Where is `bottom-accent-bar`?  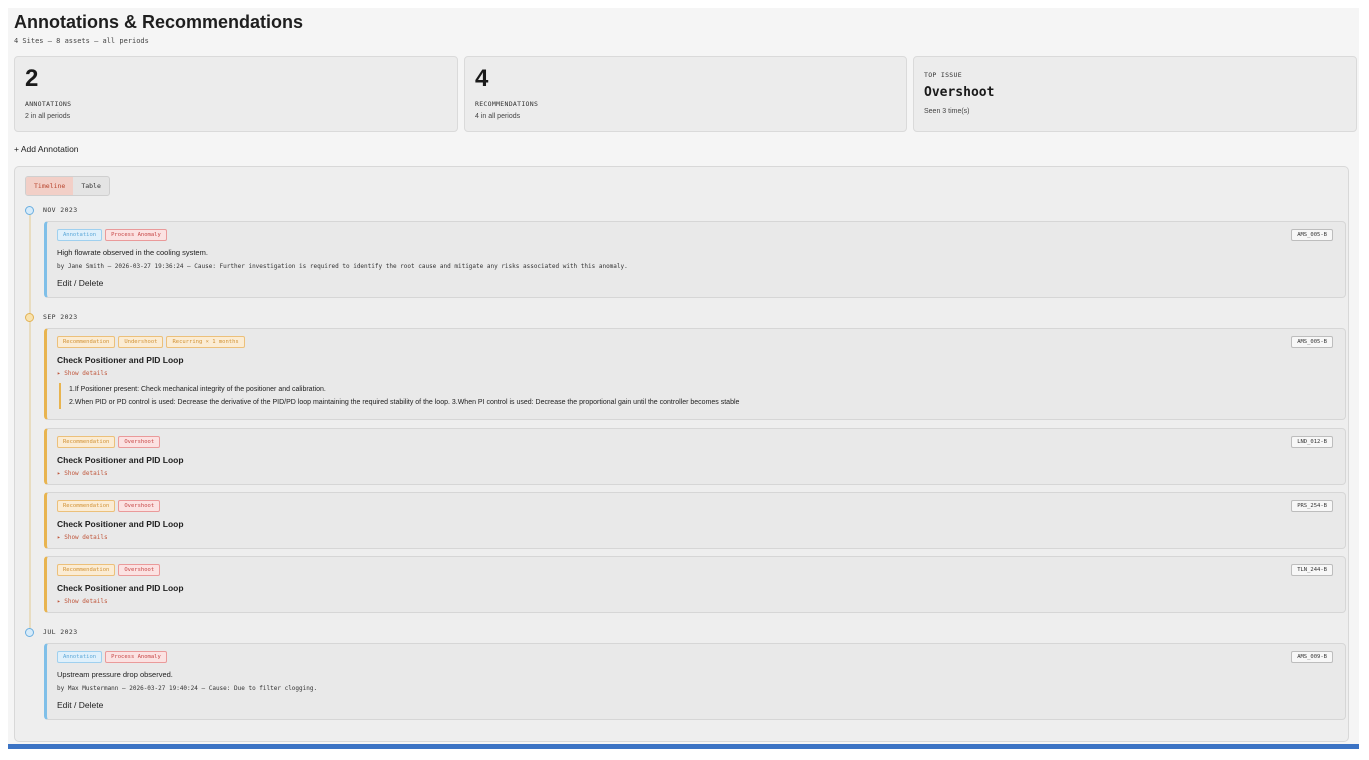
bottom-accent-bar is located at coordinates (683, 746).